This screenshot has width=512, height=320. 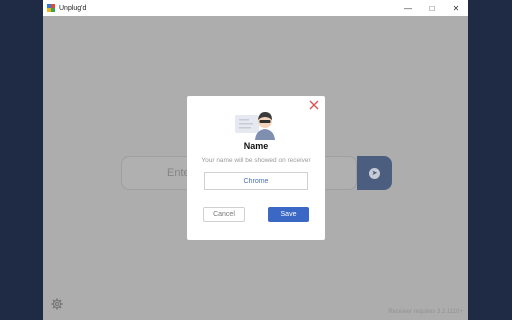 I want to click on save-button: Save, so click(x=288, y=214).